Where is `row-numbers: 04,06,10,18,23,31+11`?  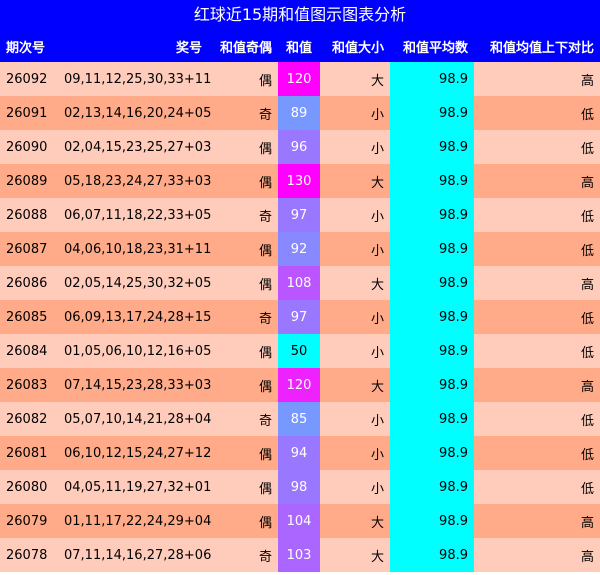 row-numbers: 04,06,10,18,23,31+11 is located at coordinates (134, 249).